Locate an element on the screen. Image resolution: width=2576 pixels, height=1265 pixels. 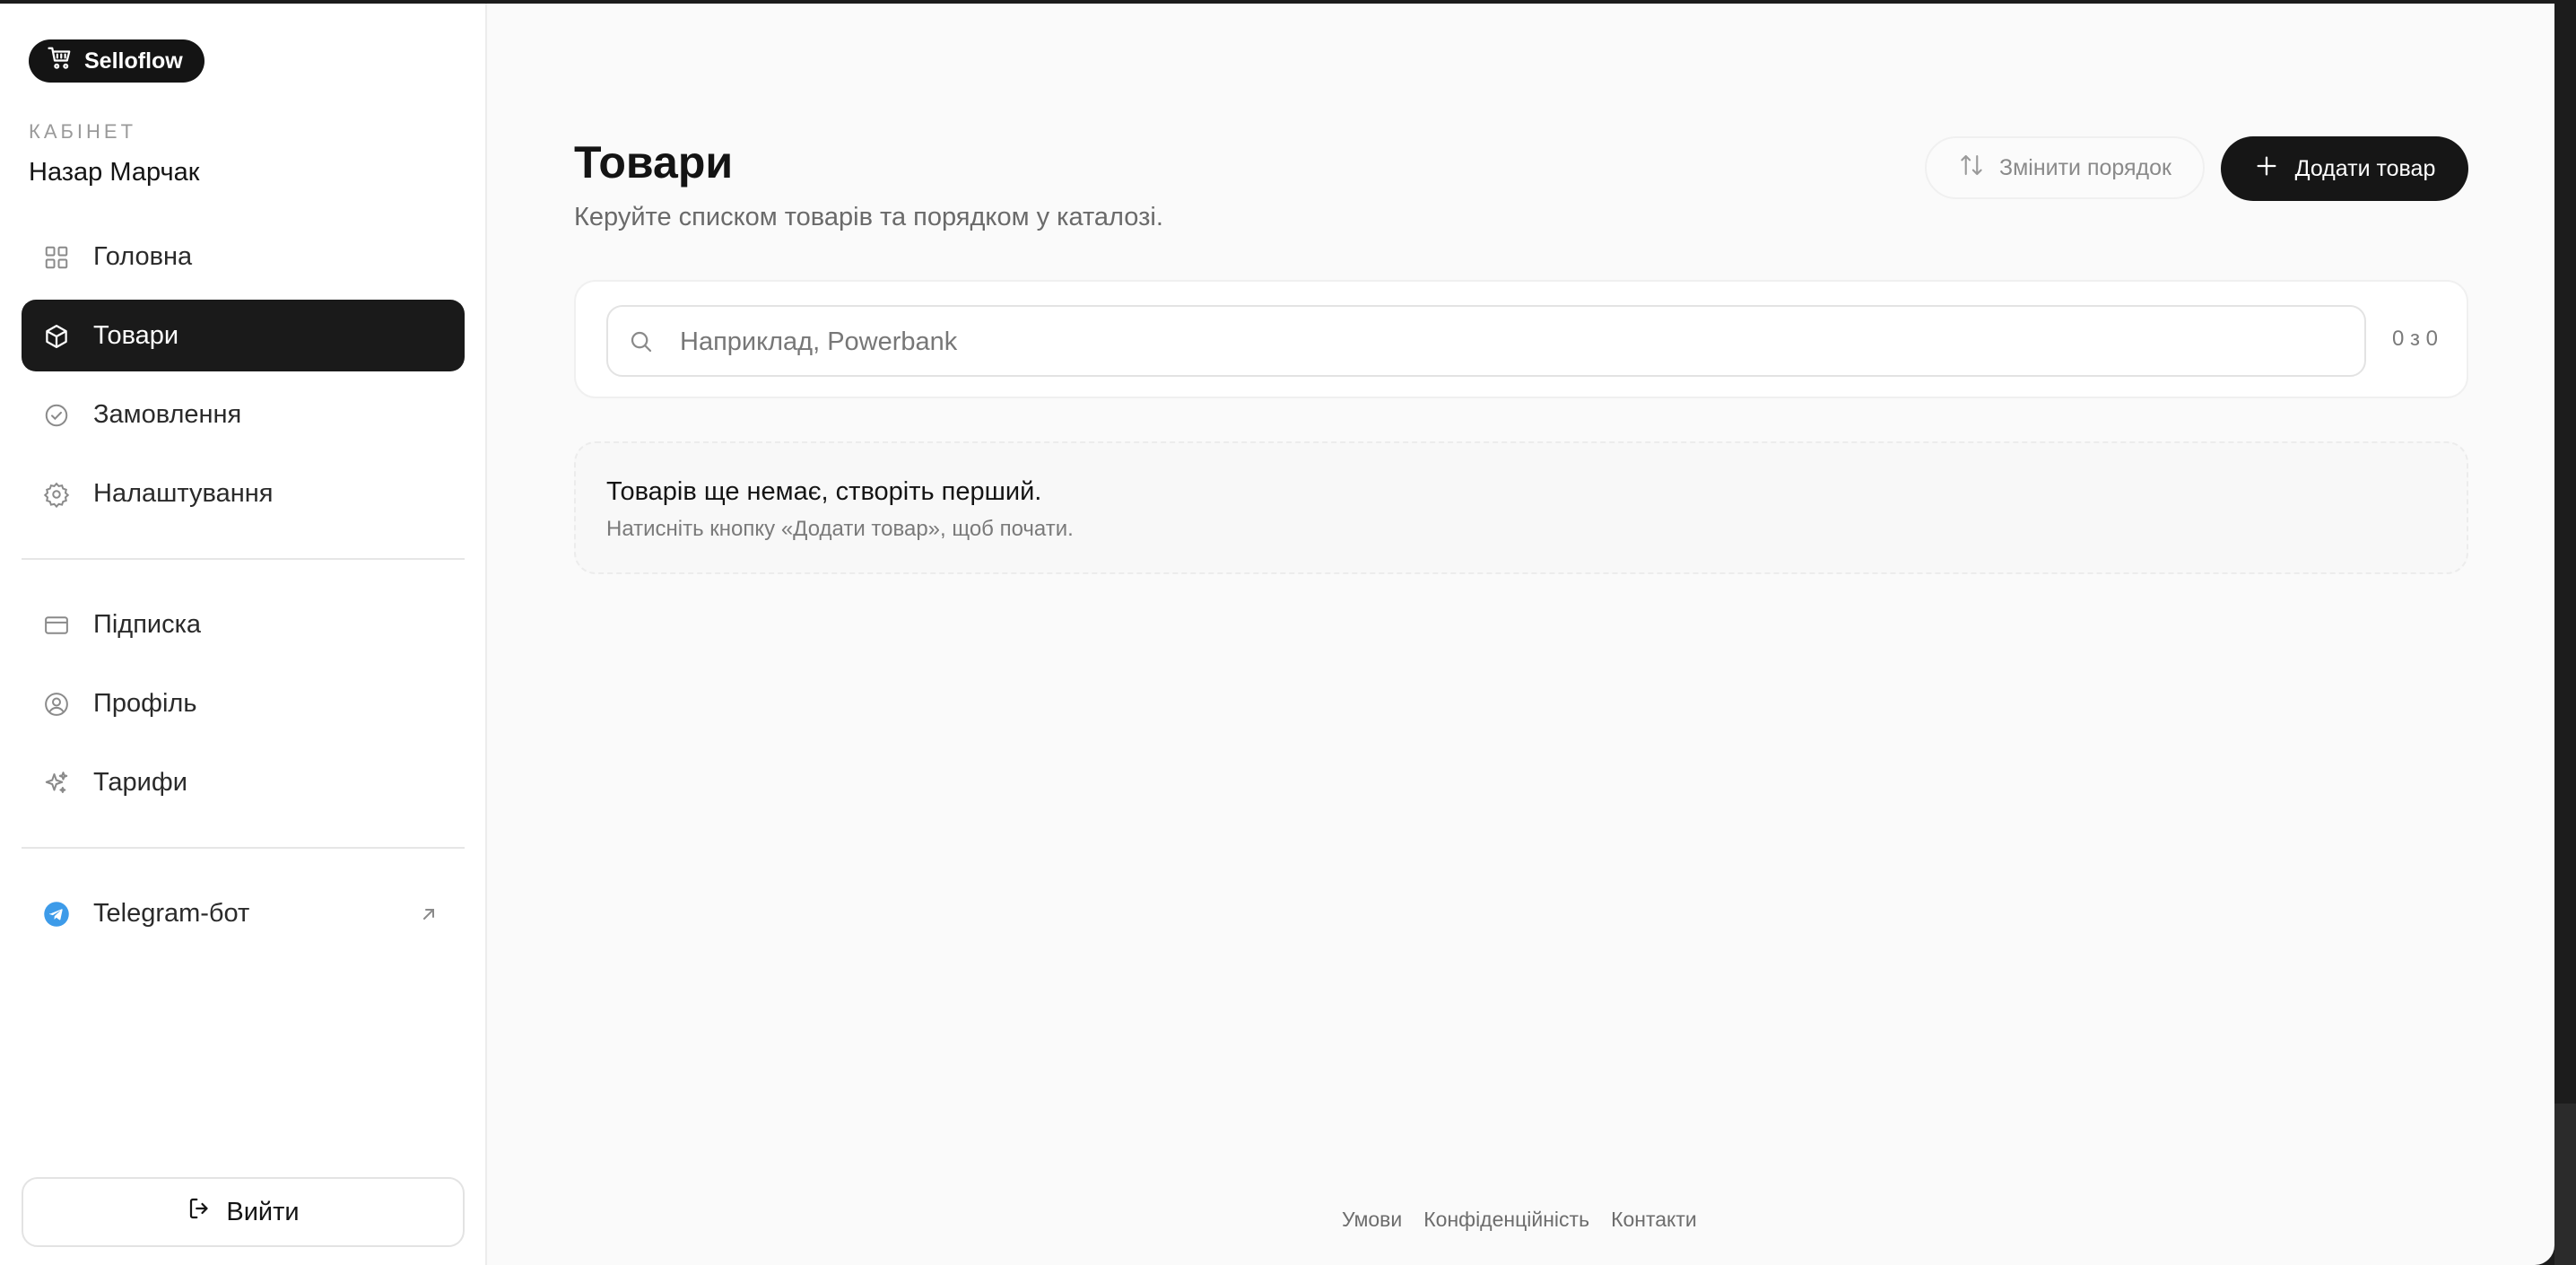
brand-badge: Selloflow is located at coordinates (117, 61).